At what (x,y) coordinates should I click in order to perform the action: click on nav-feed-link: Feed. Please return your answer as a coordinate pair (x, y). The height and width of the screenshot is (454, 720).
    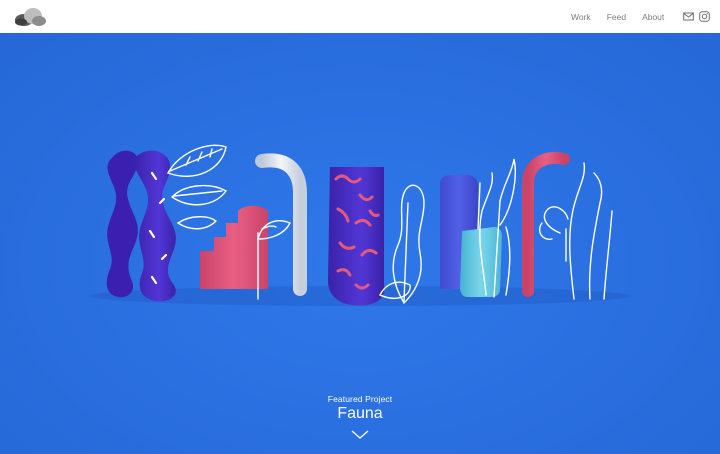
    Looking at the image, I should click on (616, 17).